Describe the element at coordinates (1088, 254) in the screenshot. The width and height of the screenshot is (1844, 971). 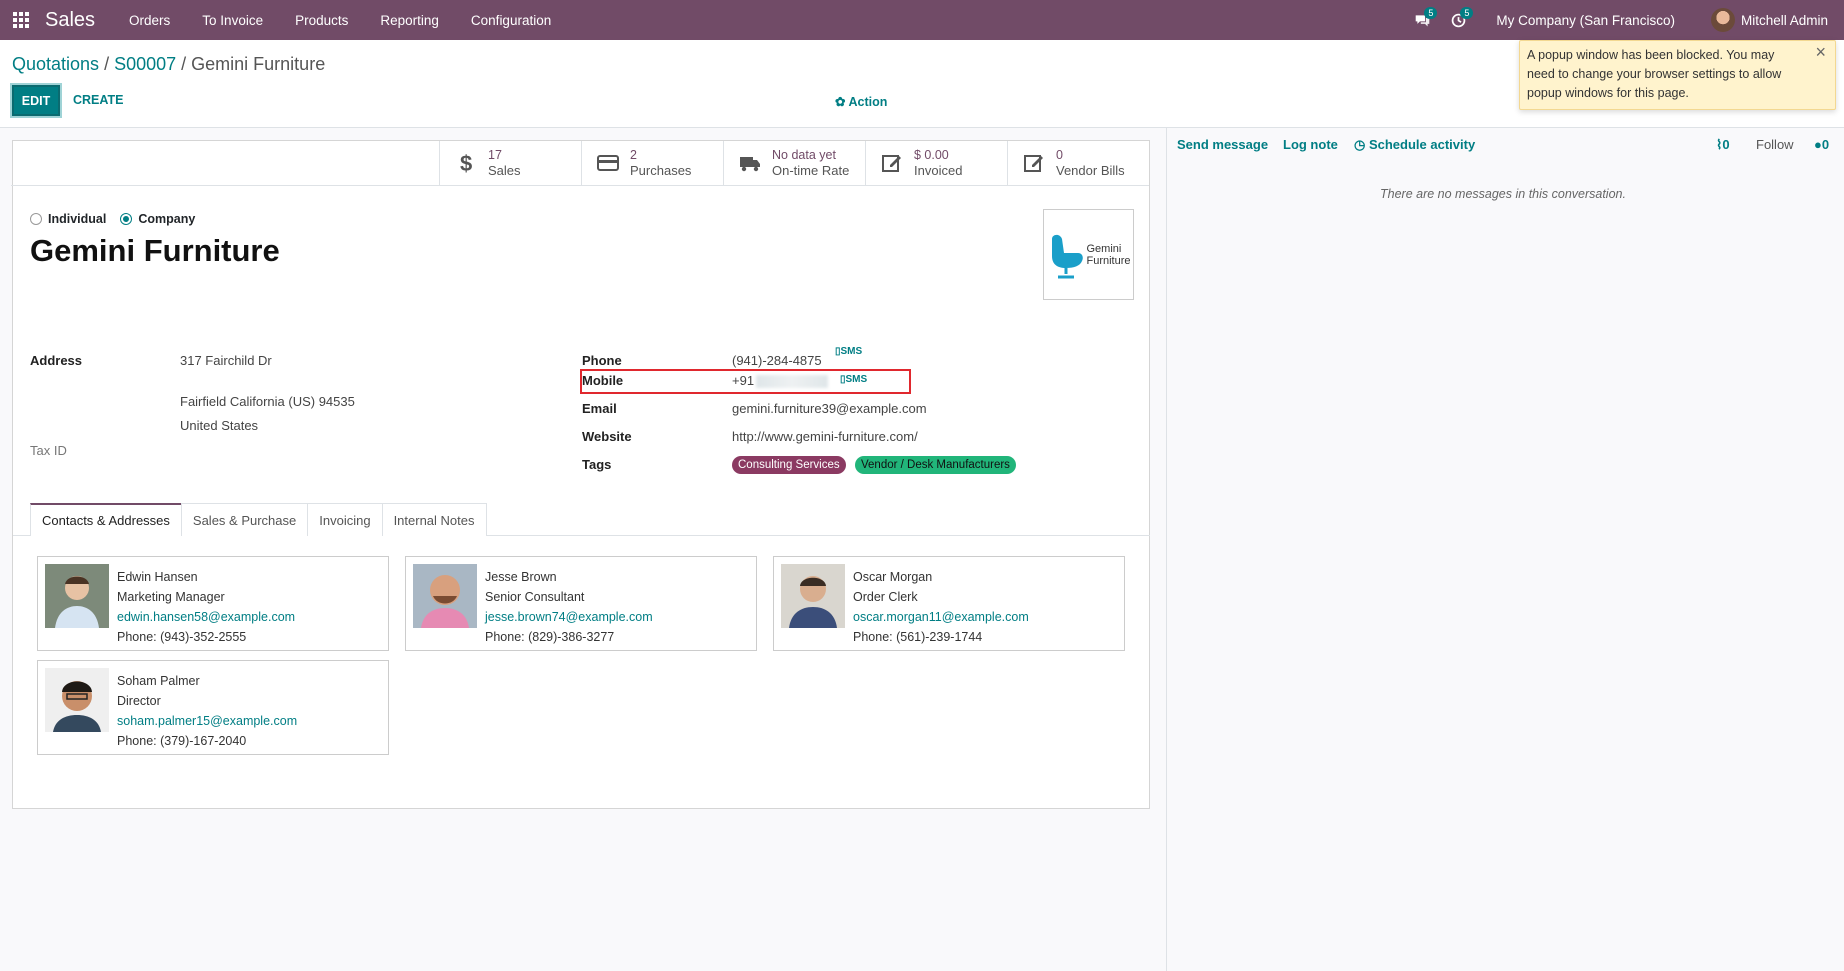
I see `partner-logo: Gemini Furniture` at that location.